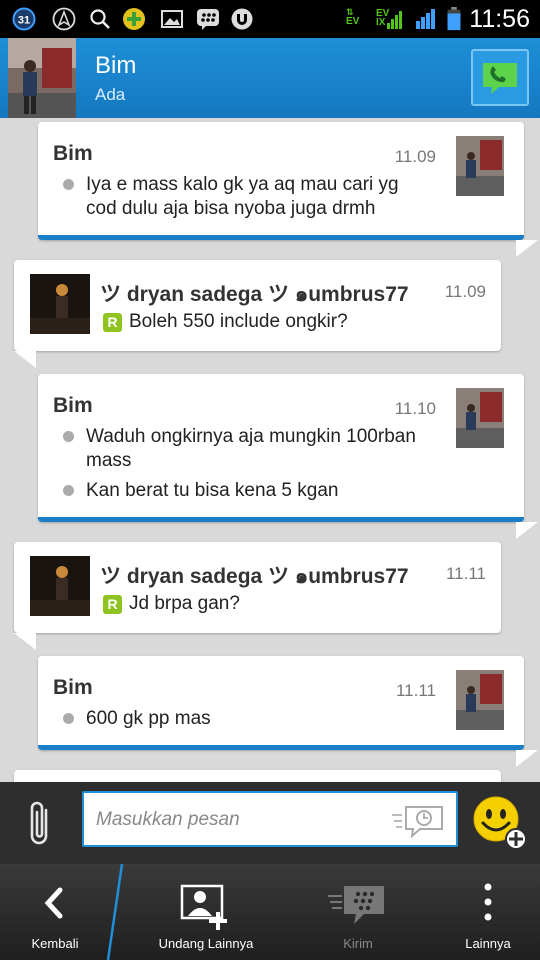 This screenshot has height=960, width=540. I want to click on status-bar: 31 ⇅ EV EV IX 11:56, so click(270, 19).